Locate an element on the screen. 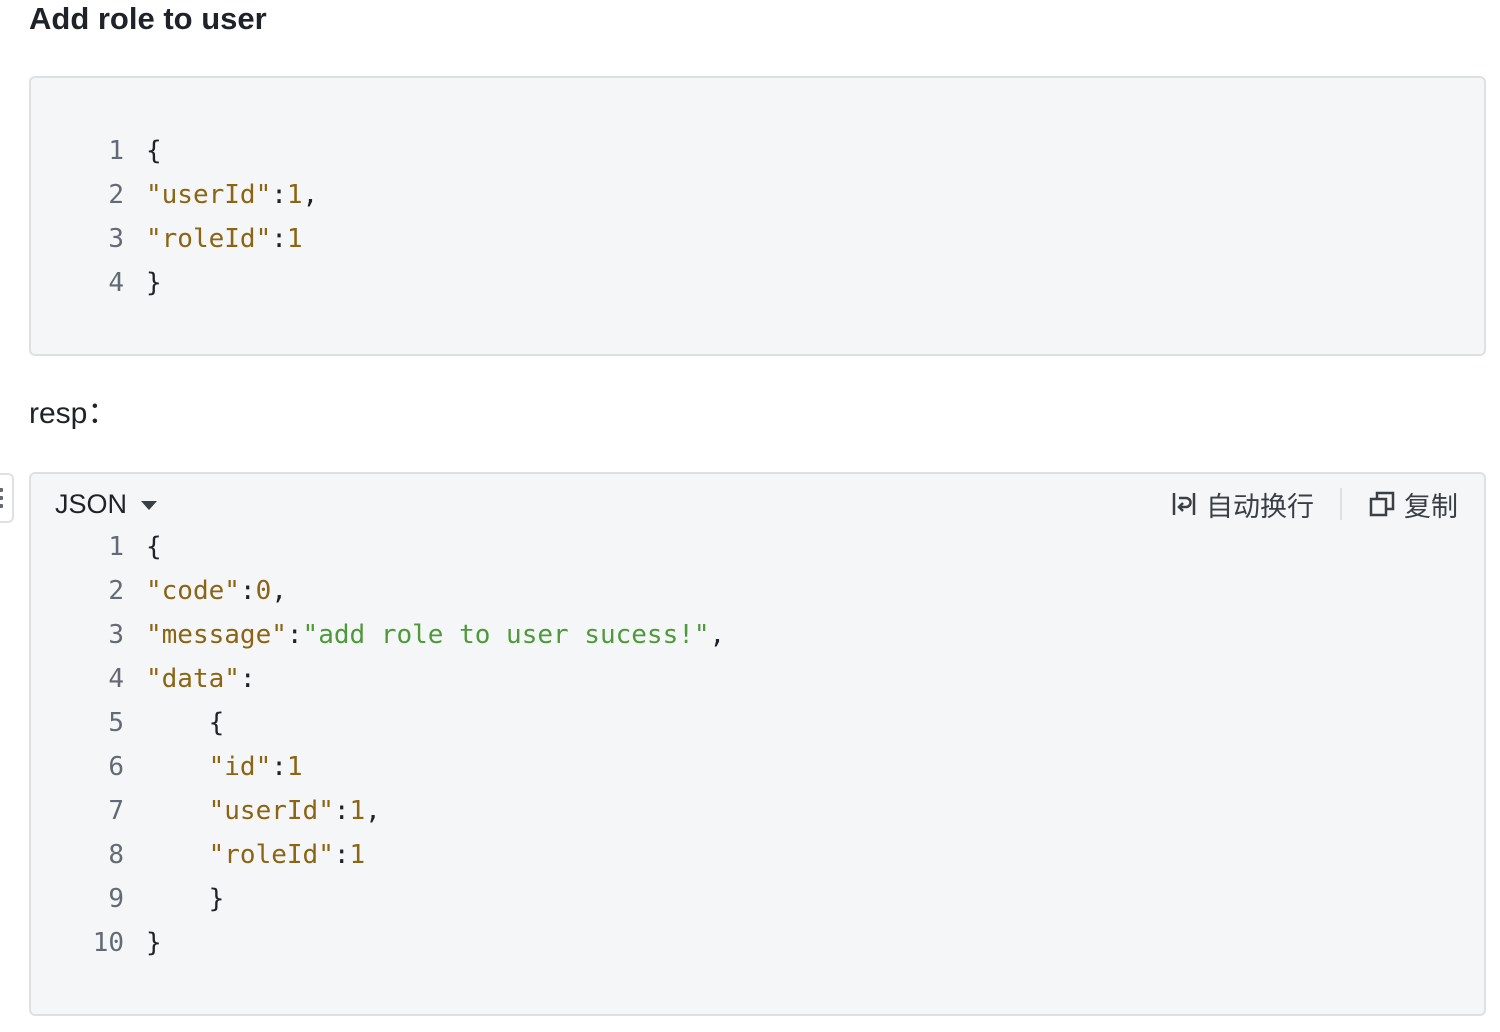 The height and width of the screenshot is (1032, 1500). copy-label: 复制 is located at coordinates (1431, 506).